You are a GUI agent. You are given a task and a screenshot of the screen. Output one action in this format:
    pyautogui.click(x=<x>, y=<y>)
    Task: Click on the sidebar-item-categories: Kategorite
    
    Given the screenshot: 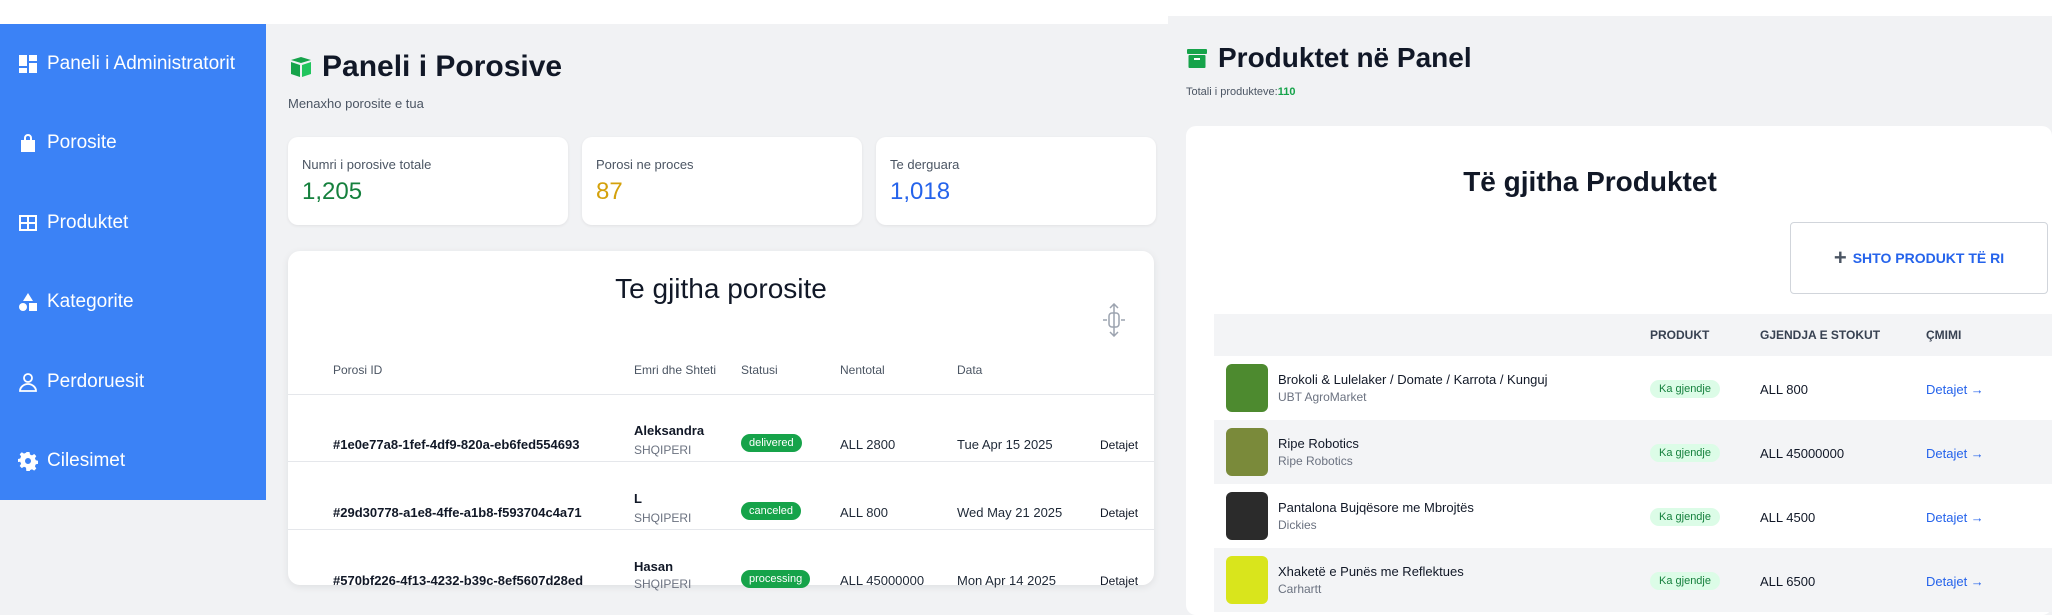 What is the action you would take?
    pyautogui.click(x=76, y=302)
    